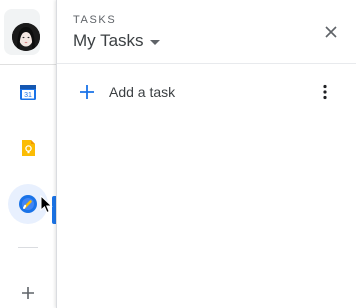  I want to click on keep-app-button, so click(28, 148).